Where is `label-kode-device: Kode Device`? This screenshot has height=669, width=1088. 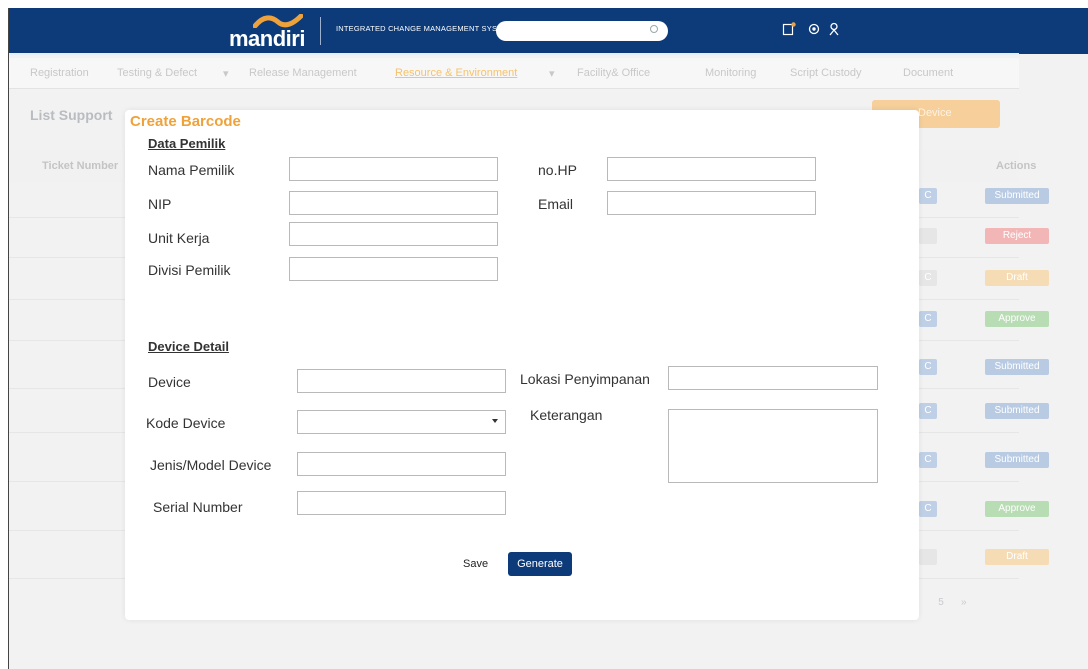
label-kode-device: Kode Device is located at coordinates (186, 423).